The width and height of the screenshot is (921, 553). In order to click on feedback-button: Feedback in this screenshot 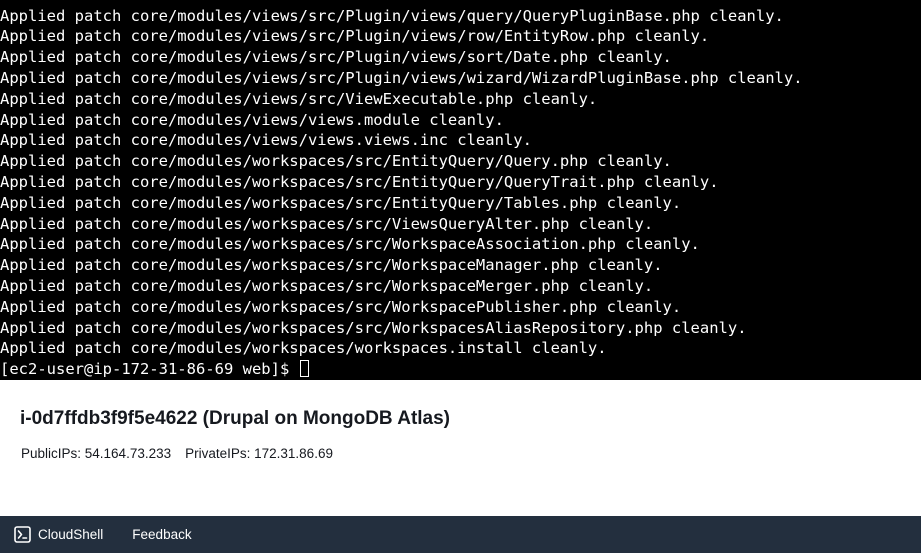, I will do `click(161, 534)`.